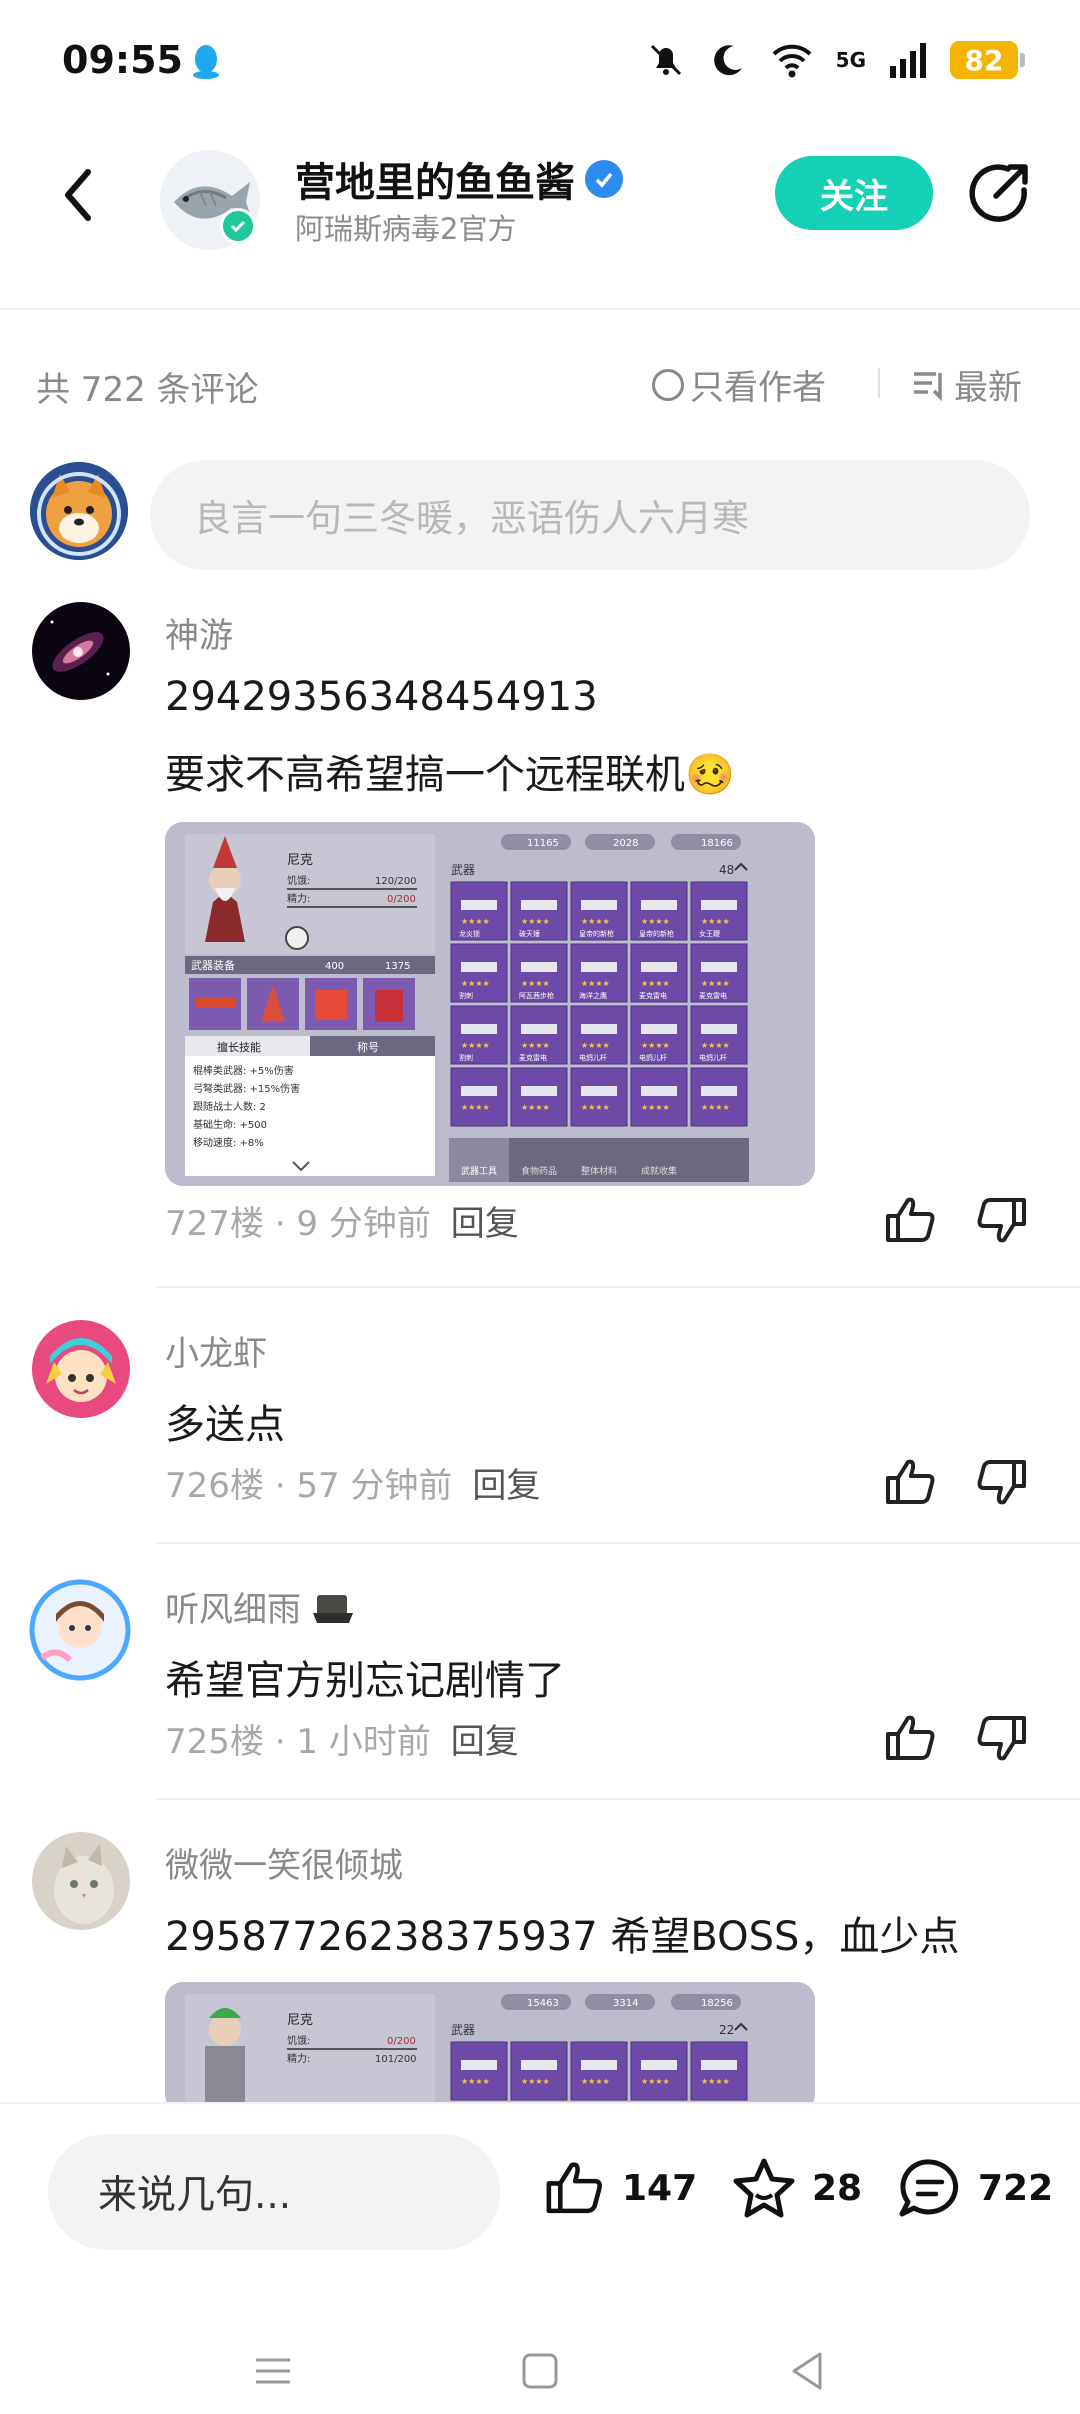 This screenshot has height=2414, width=1080. Describe the element at coordinates (536, 995) in the screenshot. I see `weapon-name: 阿瓦茜步枪` at that location.